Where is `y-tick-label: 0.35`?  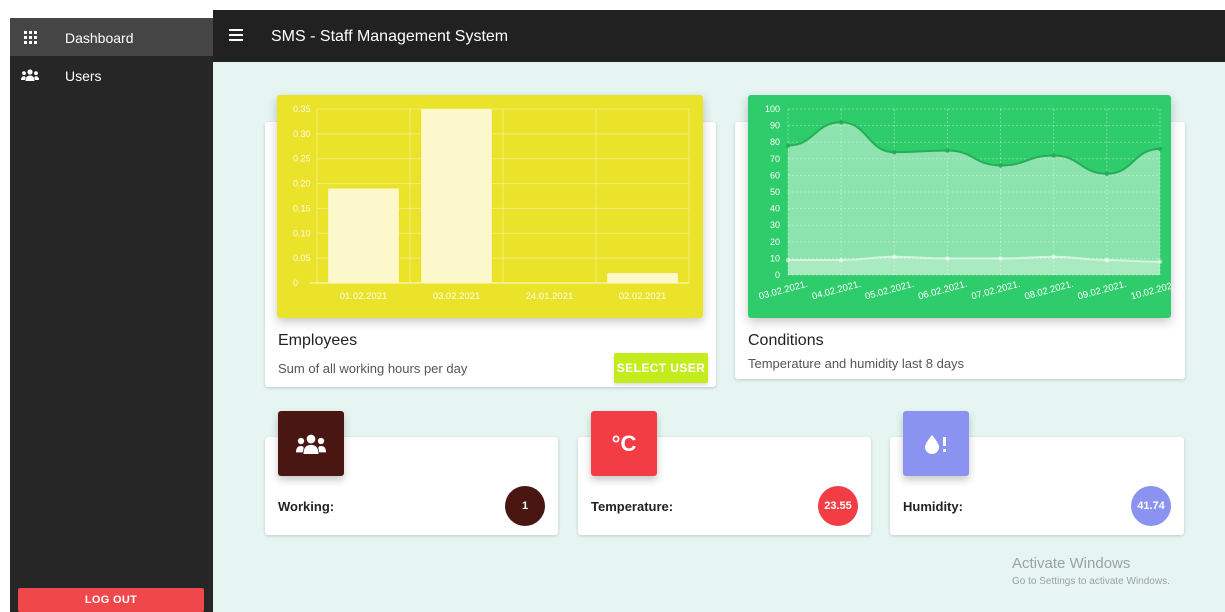 y-tick-label: 0.35 is located at coordinates (302, 109).